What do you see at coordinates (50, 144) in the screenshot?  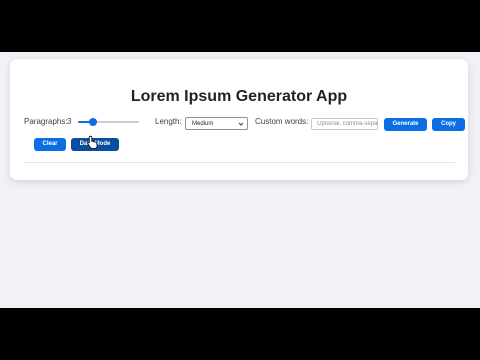 I see `clear-button: Clear` at bounding box center [50, 144].